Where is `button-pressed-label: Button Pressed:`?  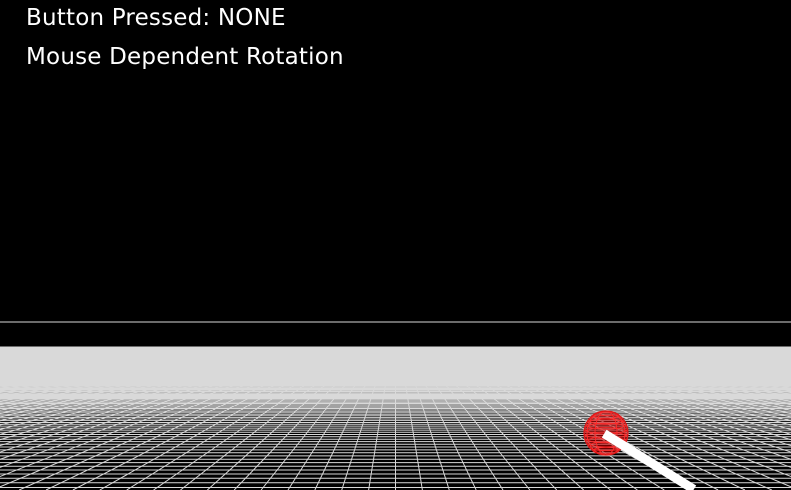
button-pressed-label: Button Pressed: is located at coordinates (118, 18).